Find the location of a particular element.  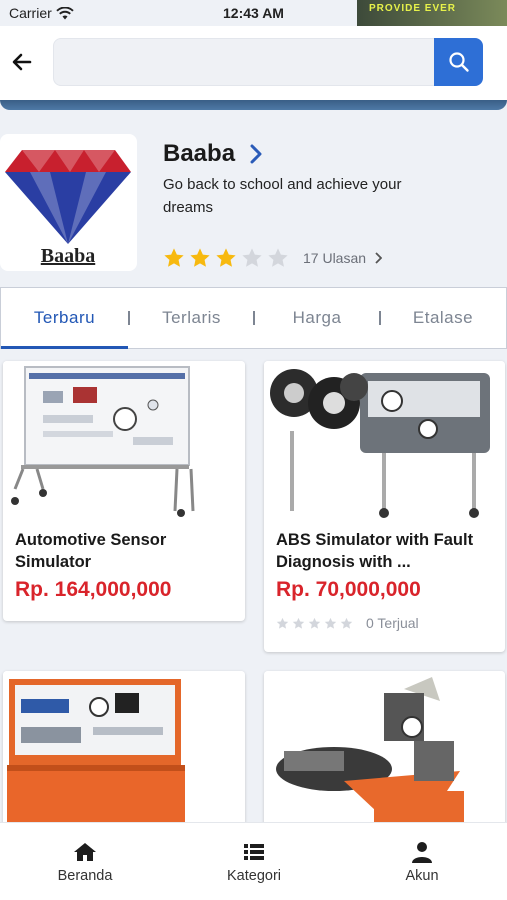

search-box is located at coordinates (244, 62).